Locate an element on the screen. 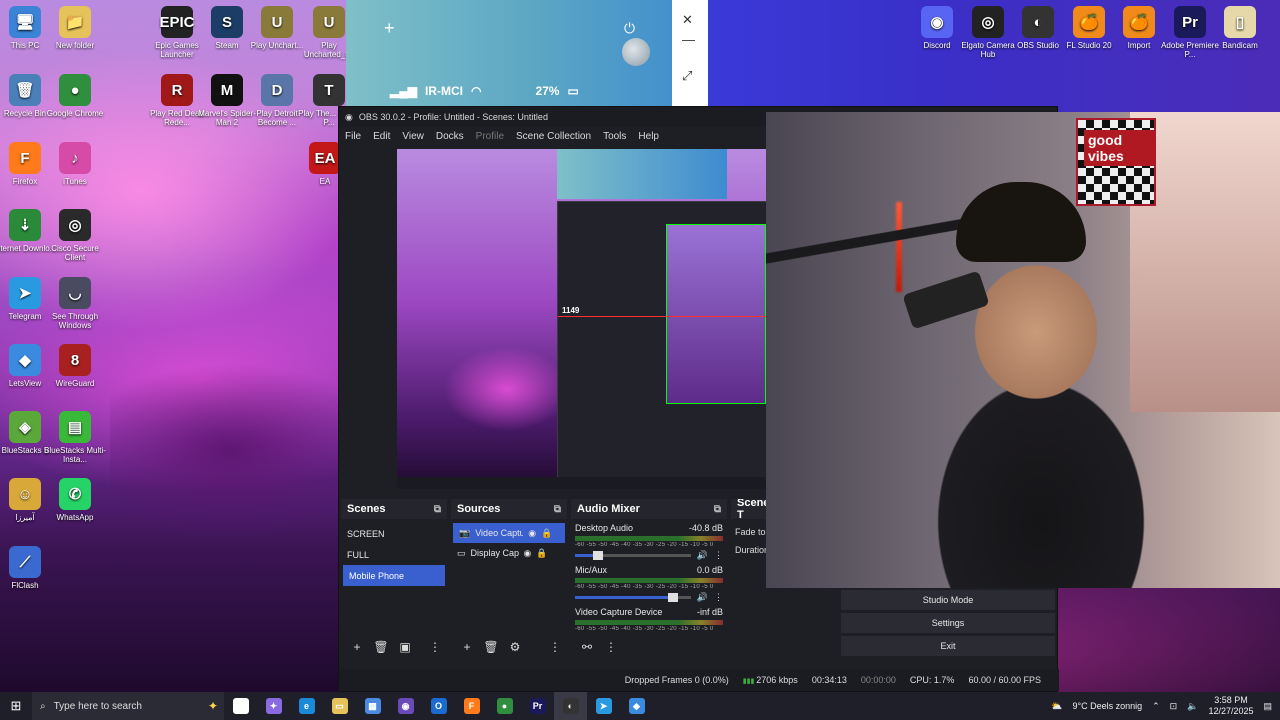 This screenshot has height=720, width=1280. scene-item: SCREEN is located at coordinates (394, 533).